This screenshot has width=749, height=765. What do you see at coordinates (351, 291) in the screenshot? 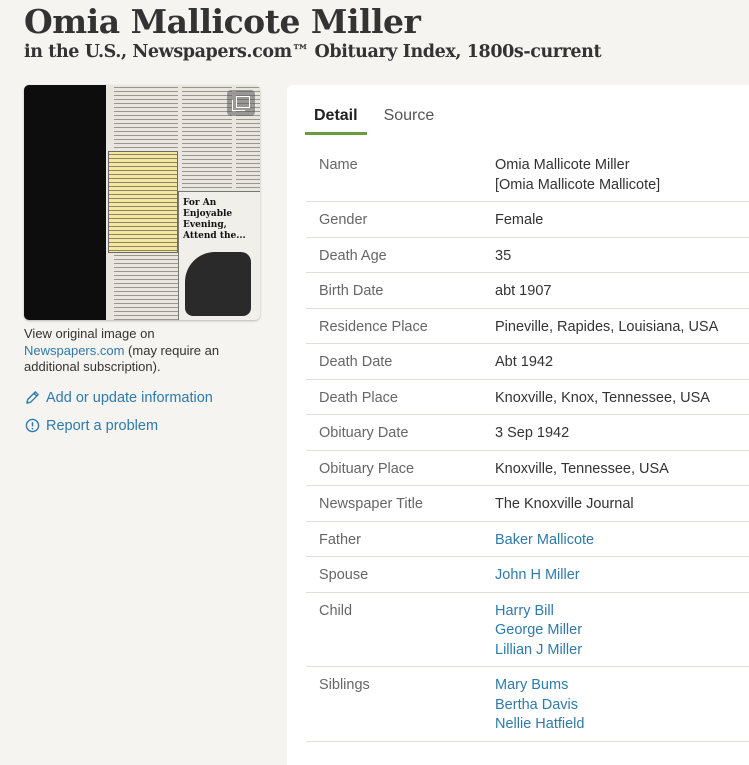
I see `detail-label: Birth Date` at bounding box center [351, 291].